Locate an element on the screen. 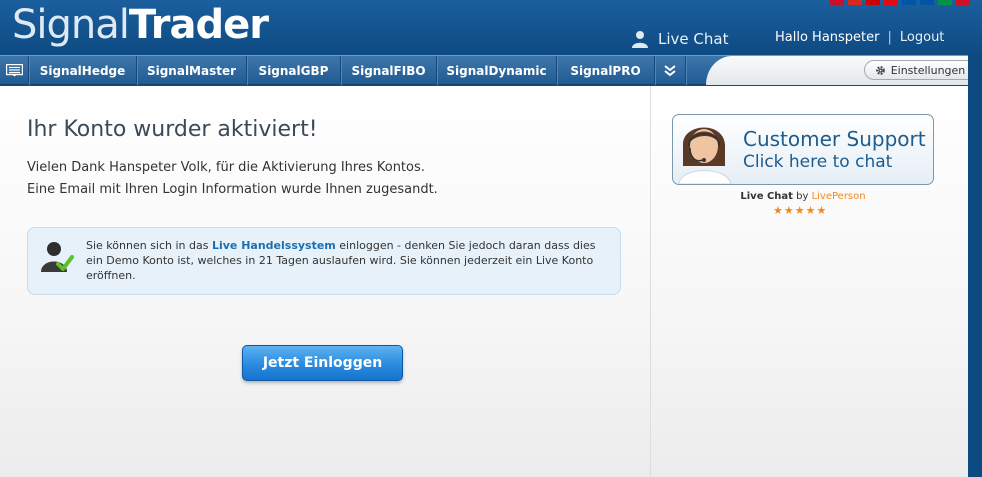 This screenshot has height=477, width=982. right-edge is located at coordinates (975, 266).